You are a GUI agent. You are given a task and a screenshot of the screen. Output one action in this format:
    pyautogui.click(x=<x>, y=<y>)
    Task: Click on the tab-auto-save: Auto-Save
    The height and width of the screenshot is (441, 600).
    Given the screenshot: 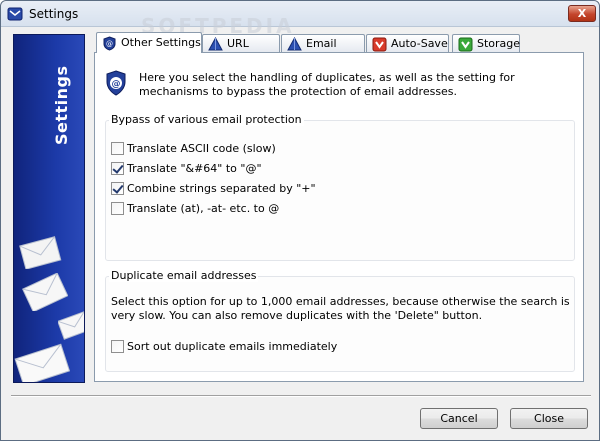 What is the action you would take?
    pyautogui.click(x=407, y=43)
    